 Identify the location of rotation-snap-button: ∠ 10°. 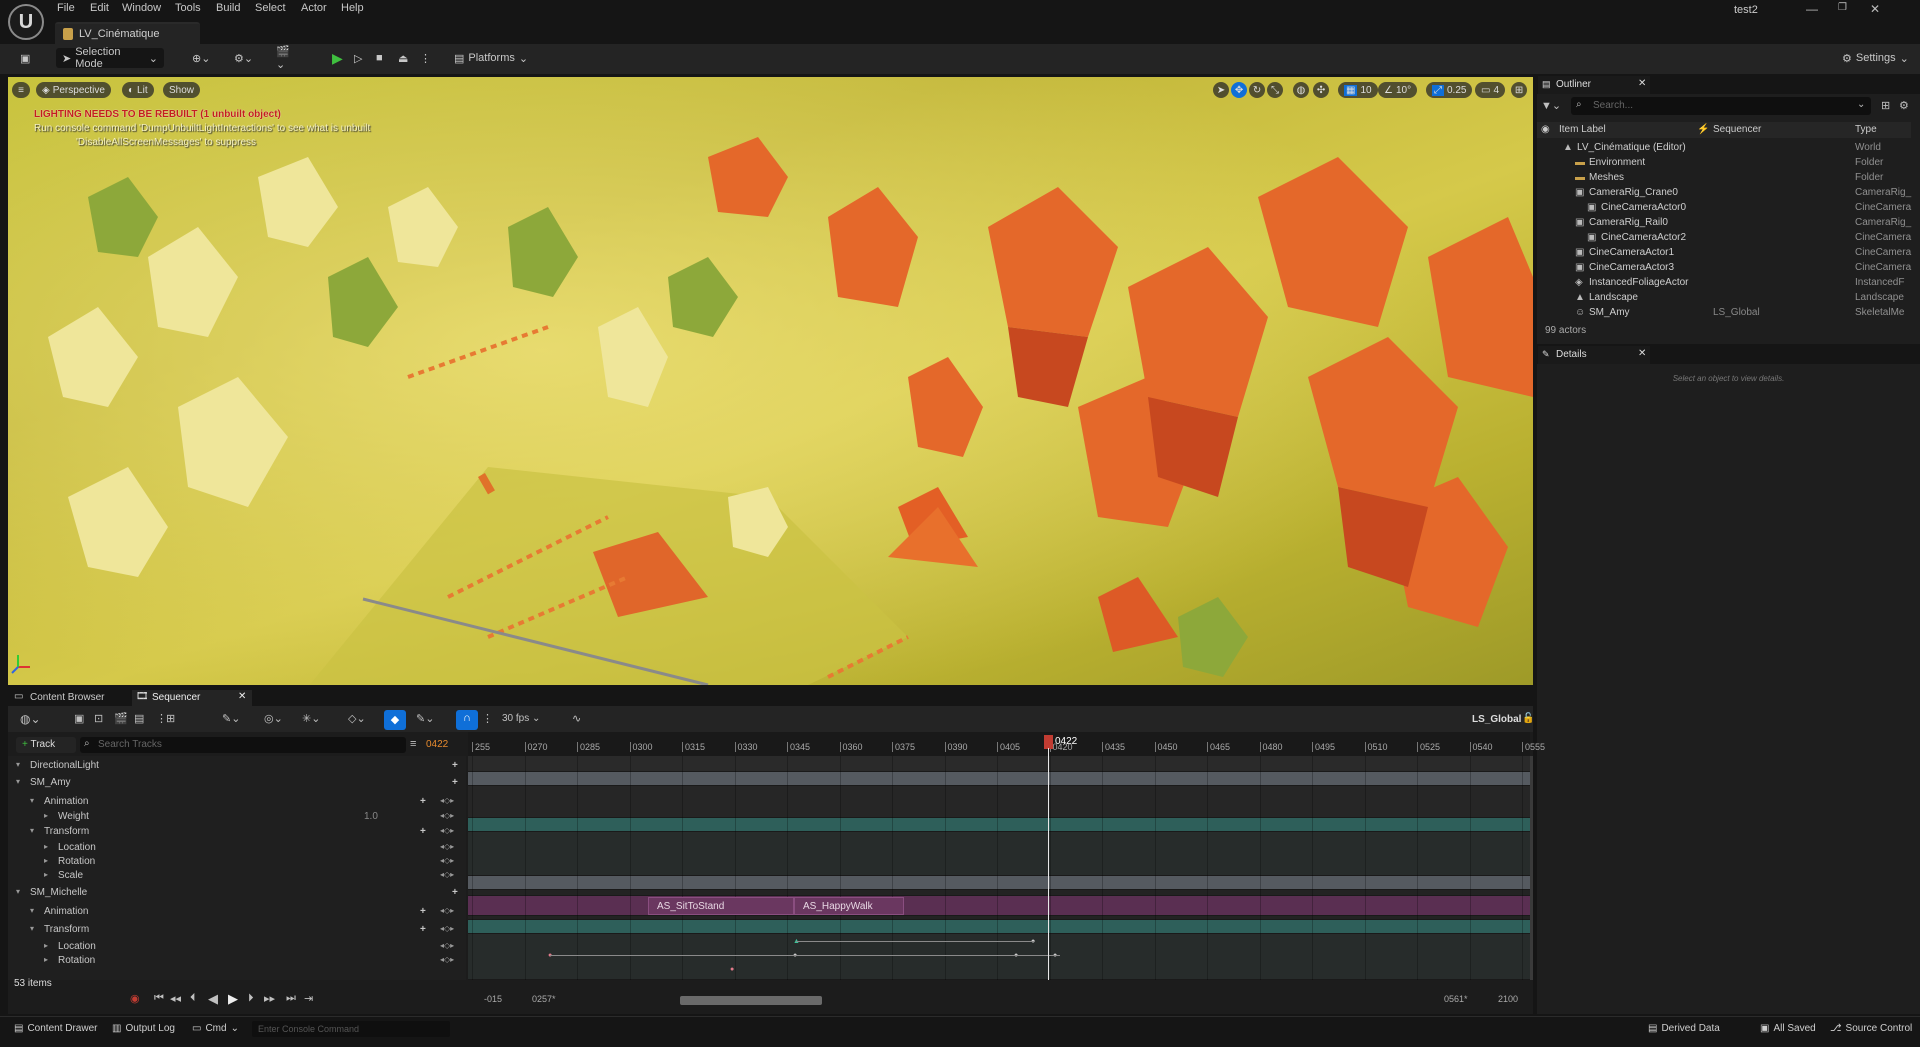
(1398, 90).